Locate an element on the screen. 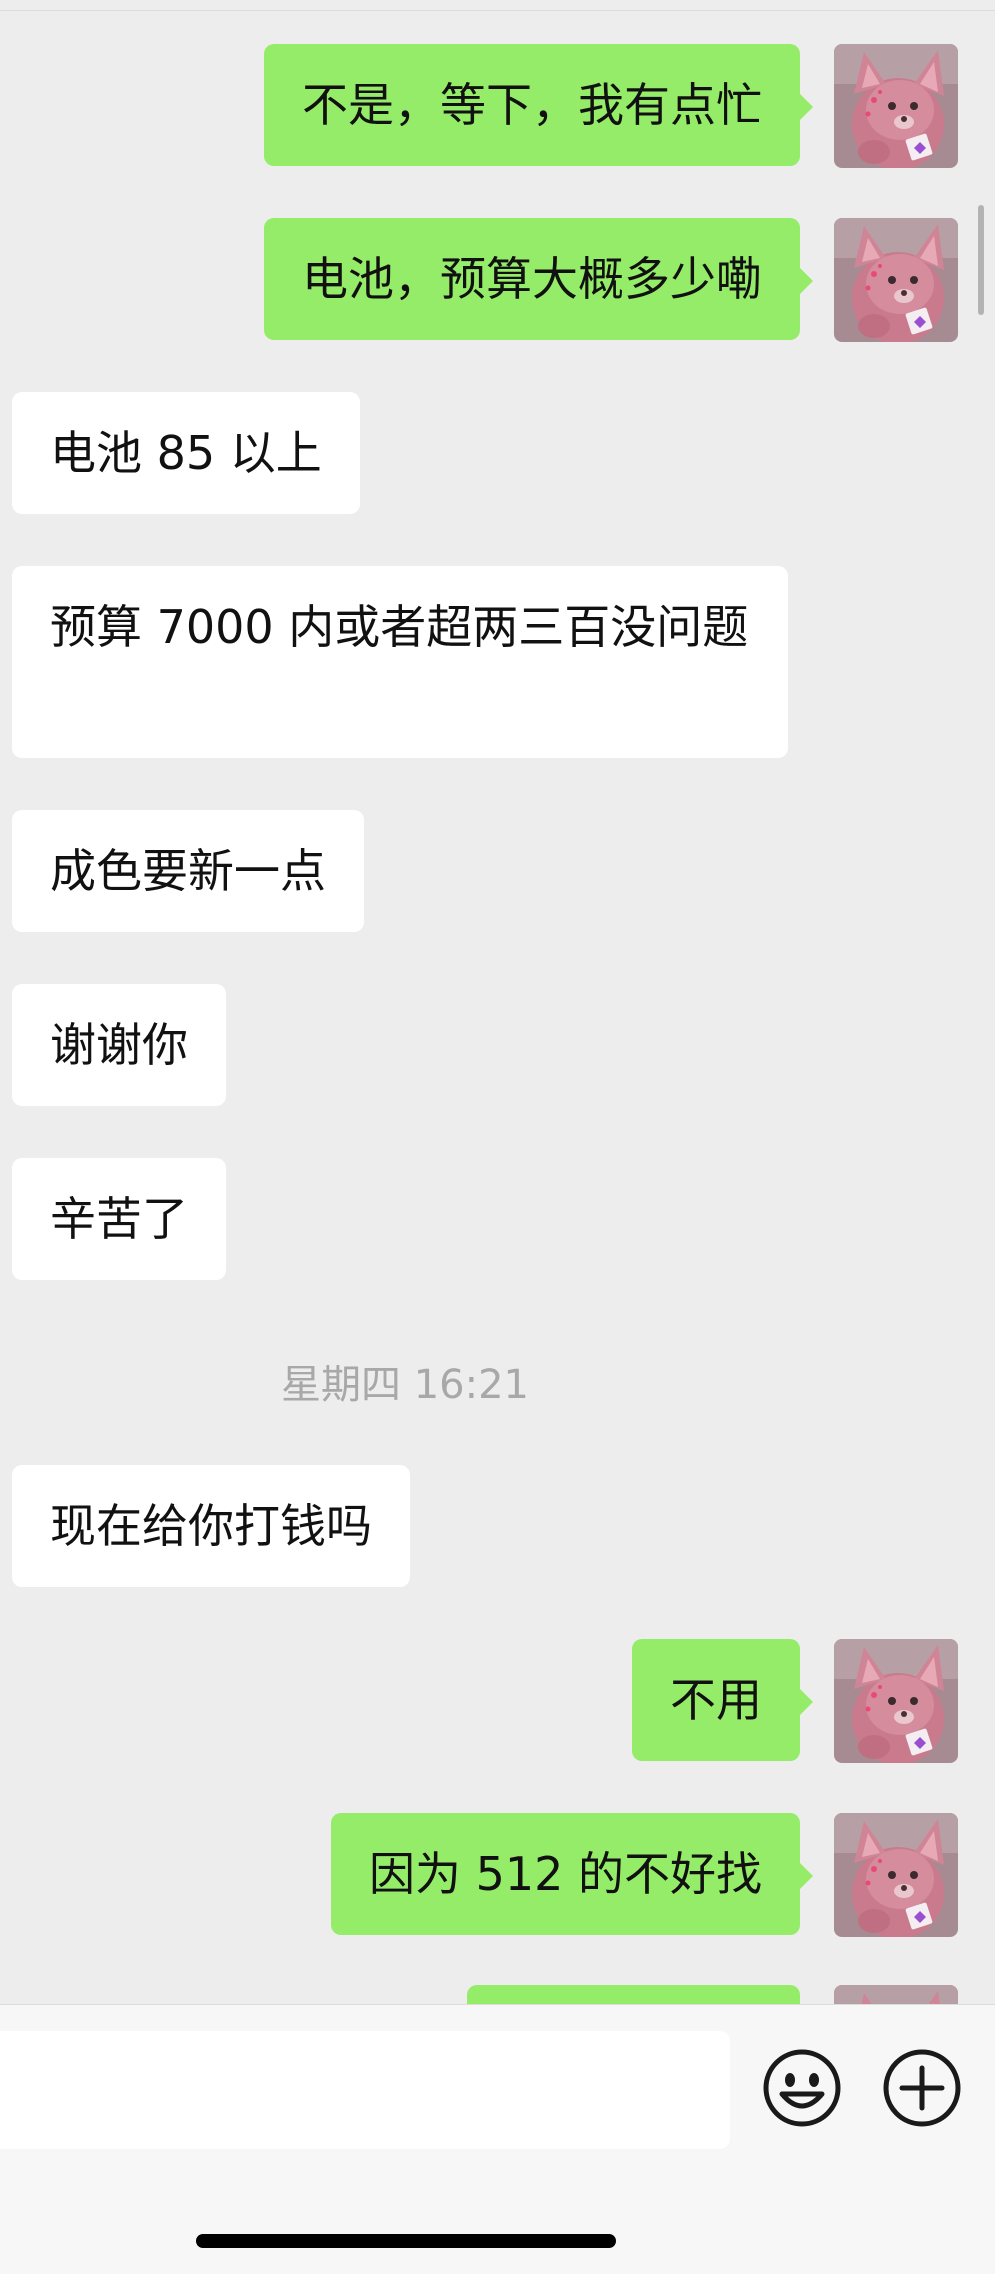 Image resolution: width=995 pixels, height=2274 pixels. message-bubble-other: 谢谢你 is located at coordinates (119, 1045).